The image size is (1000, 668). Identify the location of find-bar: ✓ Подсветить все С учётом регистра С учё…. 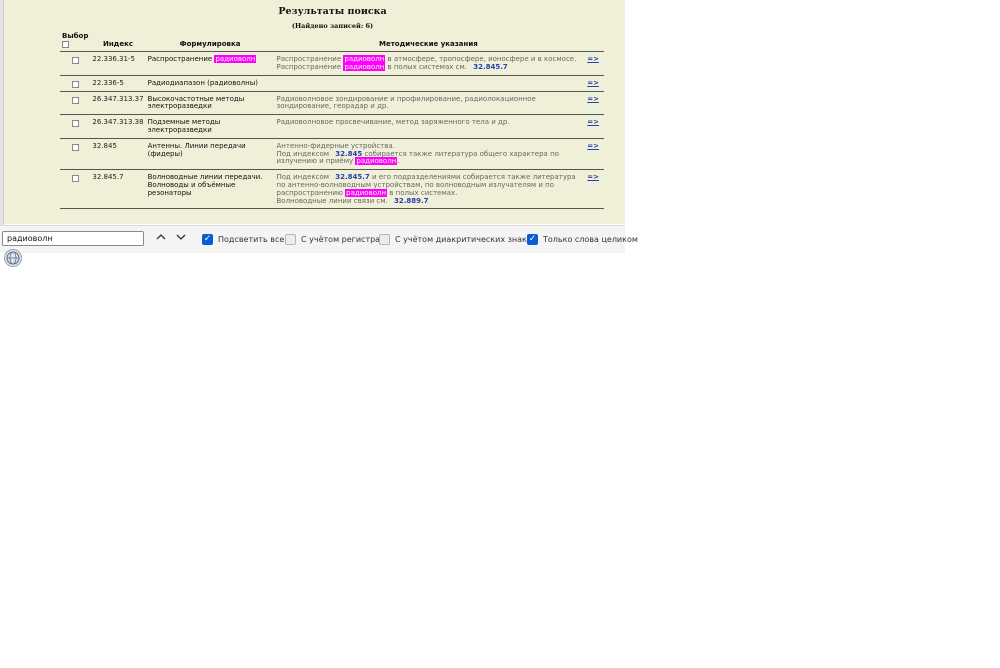
(319, 239).